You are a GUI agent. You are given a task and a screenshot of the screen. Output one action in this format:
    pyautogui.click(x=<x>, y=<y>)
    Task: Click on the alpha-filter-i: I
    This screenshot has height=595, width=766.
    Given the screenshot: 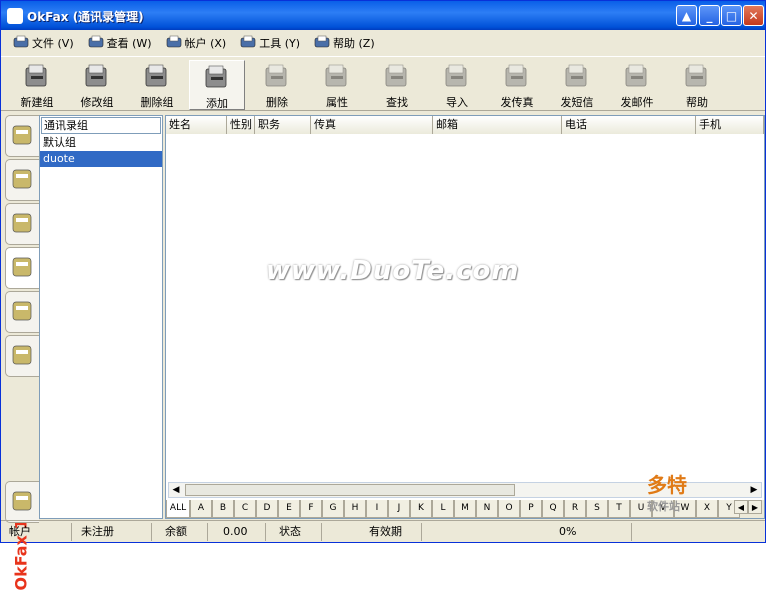 What is the action you would take?
    pyautogui.click(x=377, y=509)
    